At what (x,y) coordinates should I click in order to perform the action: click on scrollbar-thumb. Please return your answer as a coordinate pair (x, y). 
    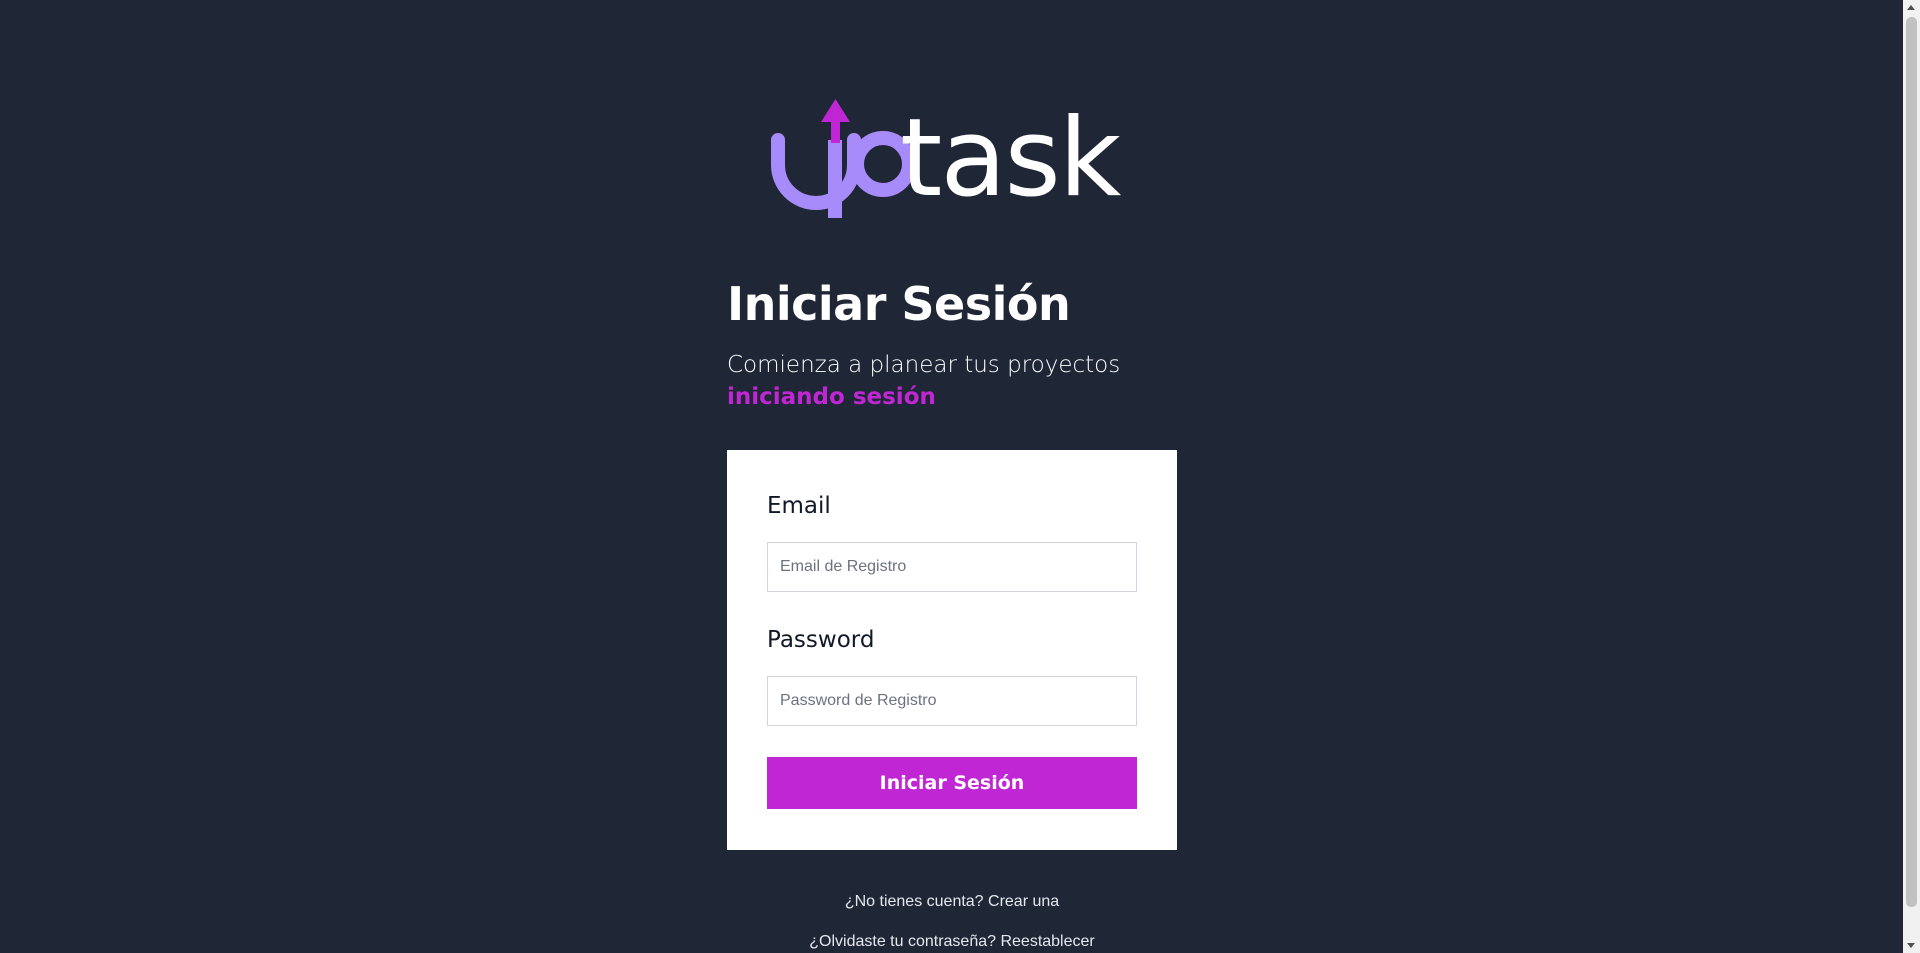
    Looking at the image, I should click on (1911, 462).